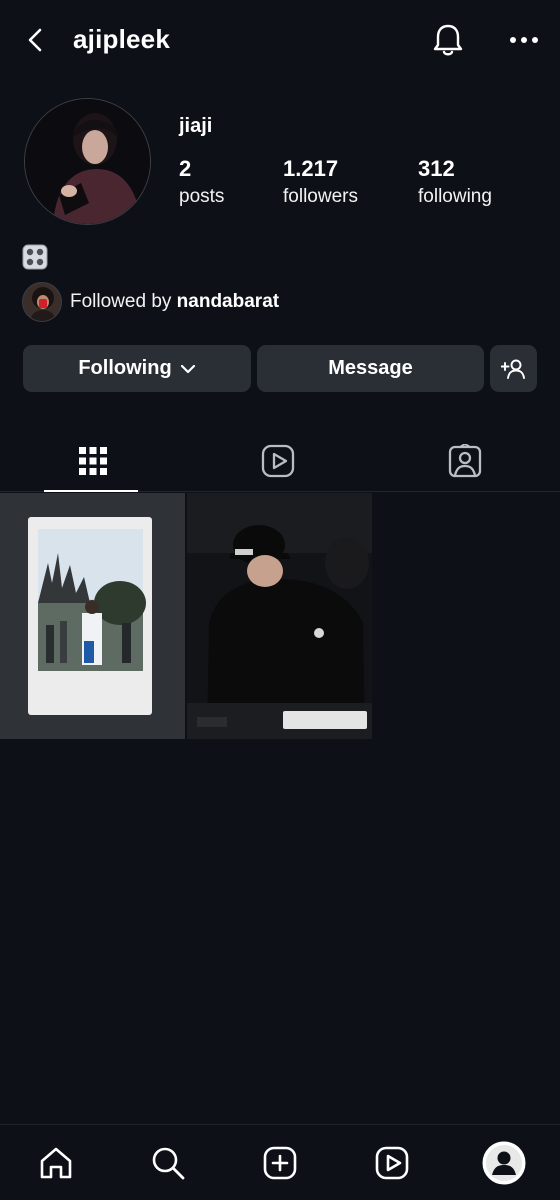 This screenshot has height=1200, width=560. I want to click on profile-avatar-icon, so click(504, 1163).